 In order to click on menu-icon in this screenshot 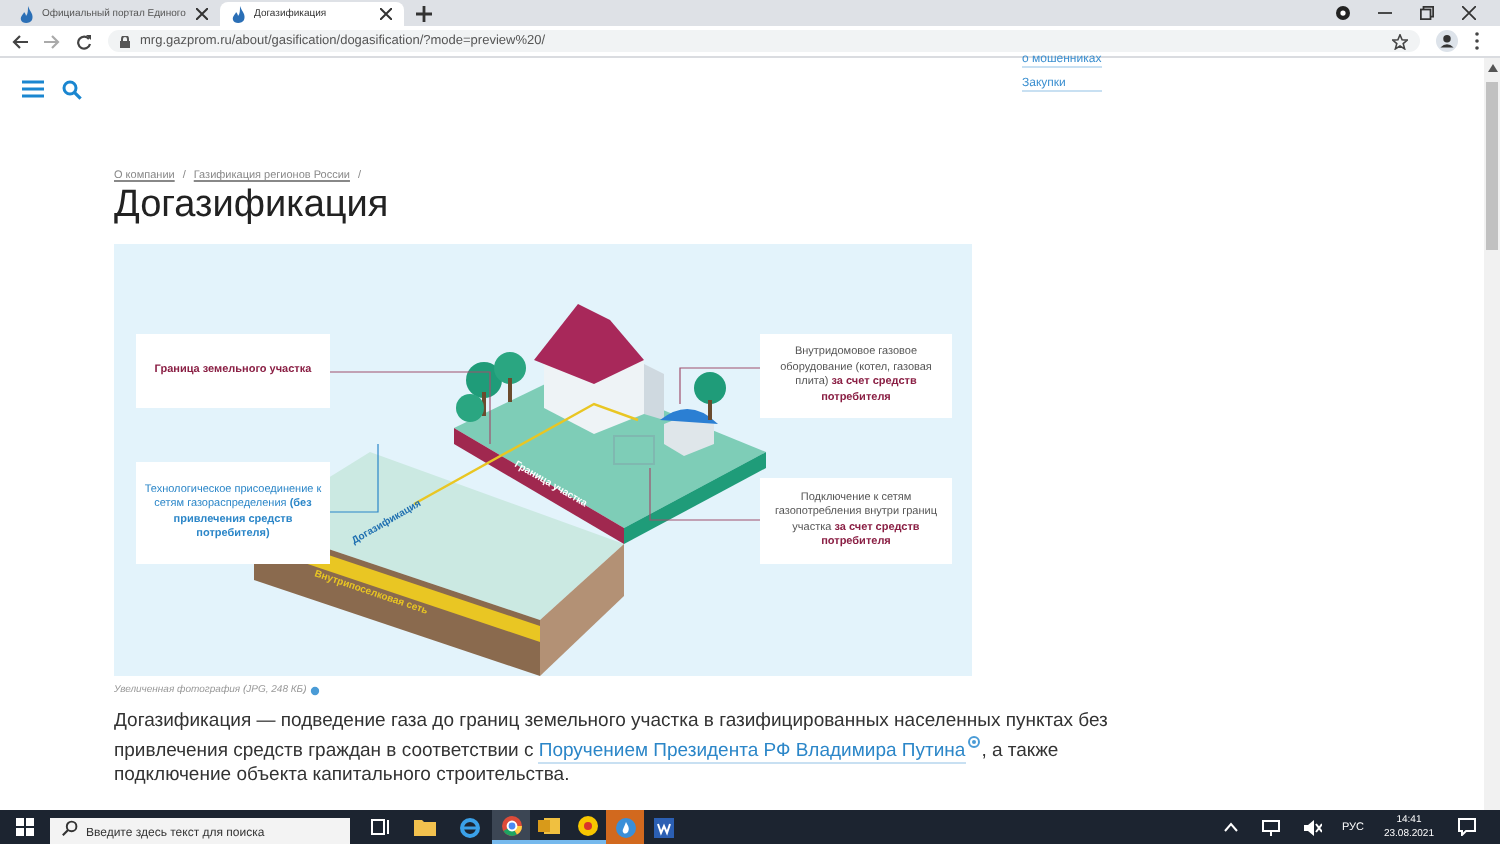, I will do `click(1477, 41)`.